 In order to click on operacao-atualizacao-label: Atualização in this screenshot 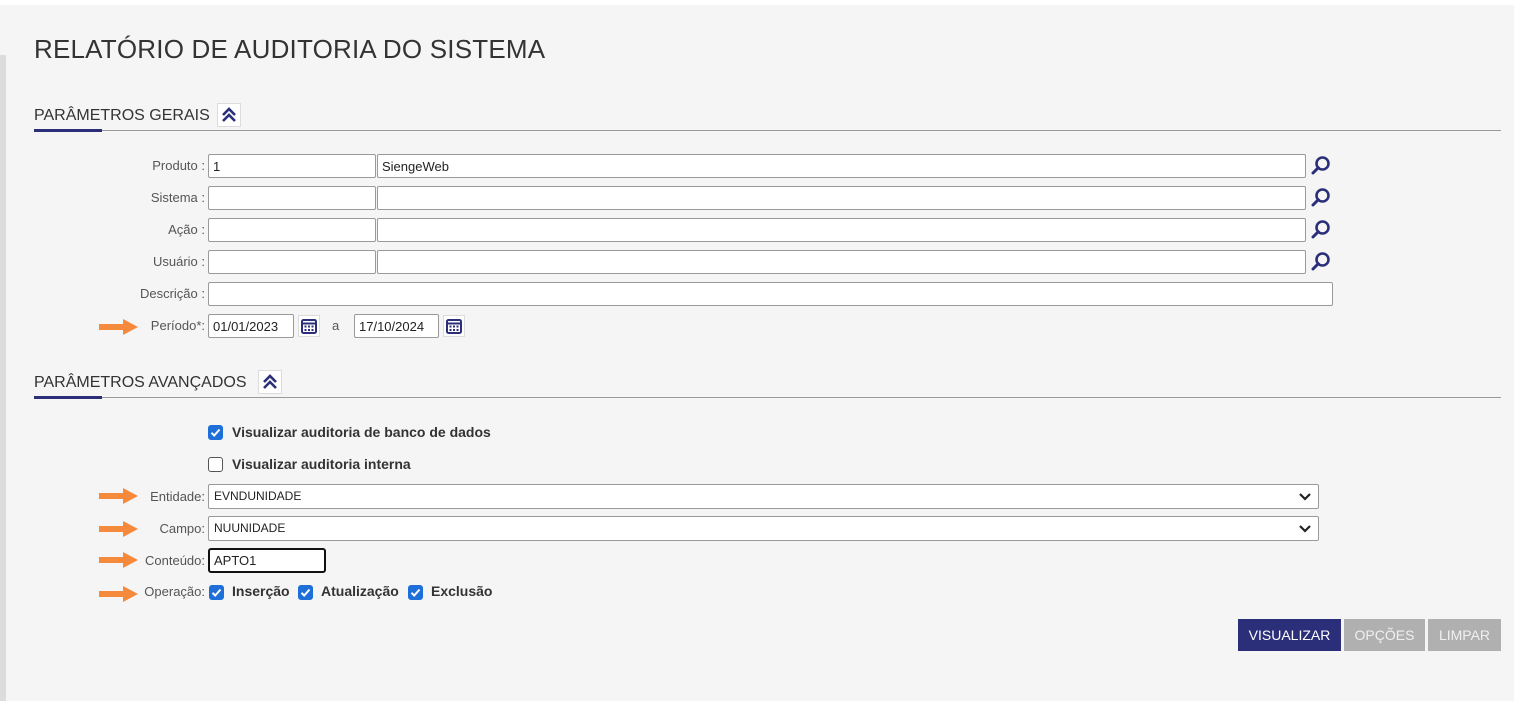, I will do `click(360, 591)`.